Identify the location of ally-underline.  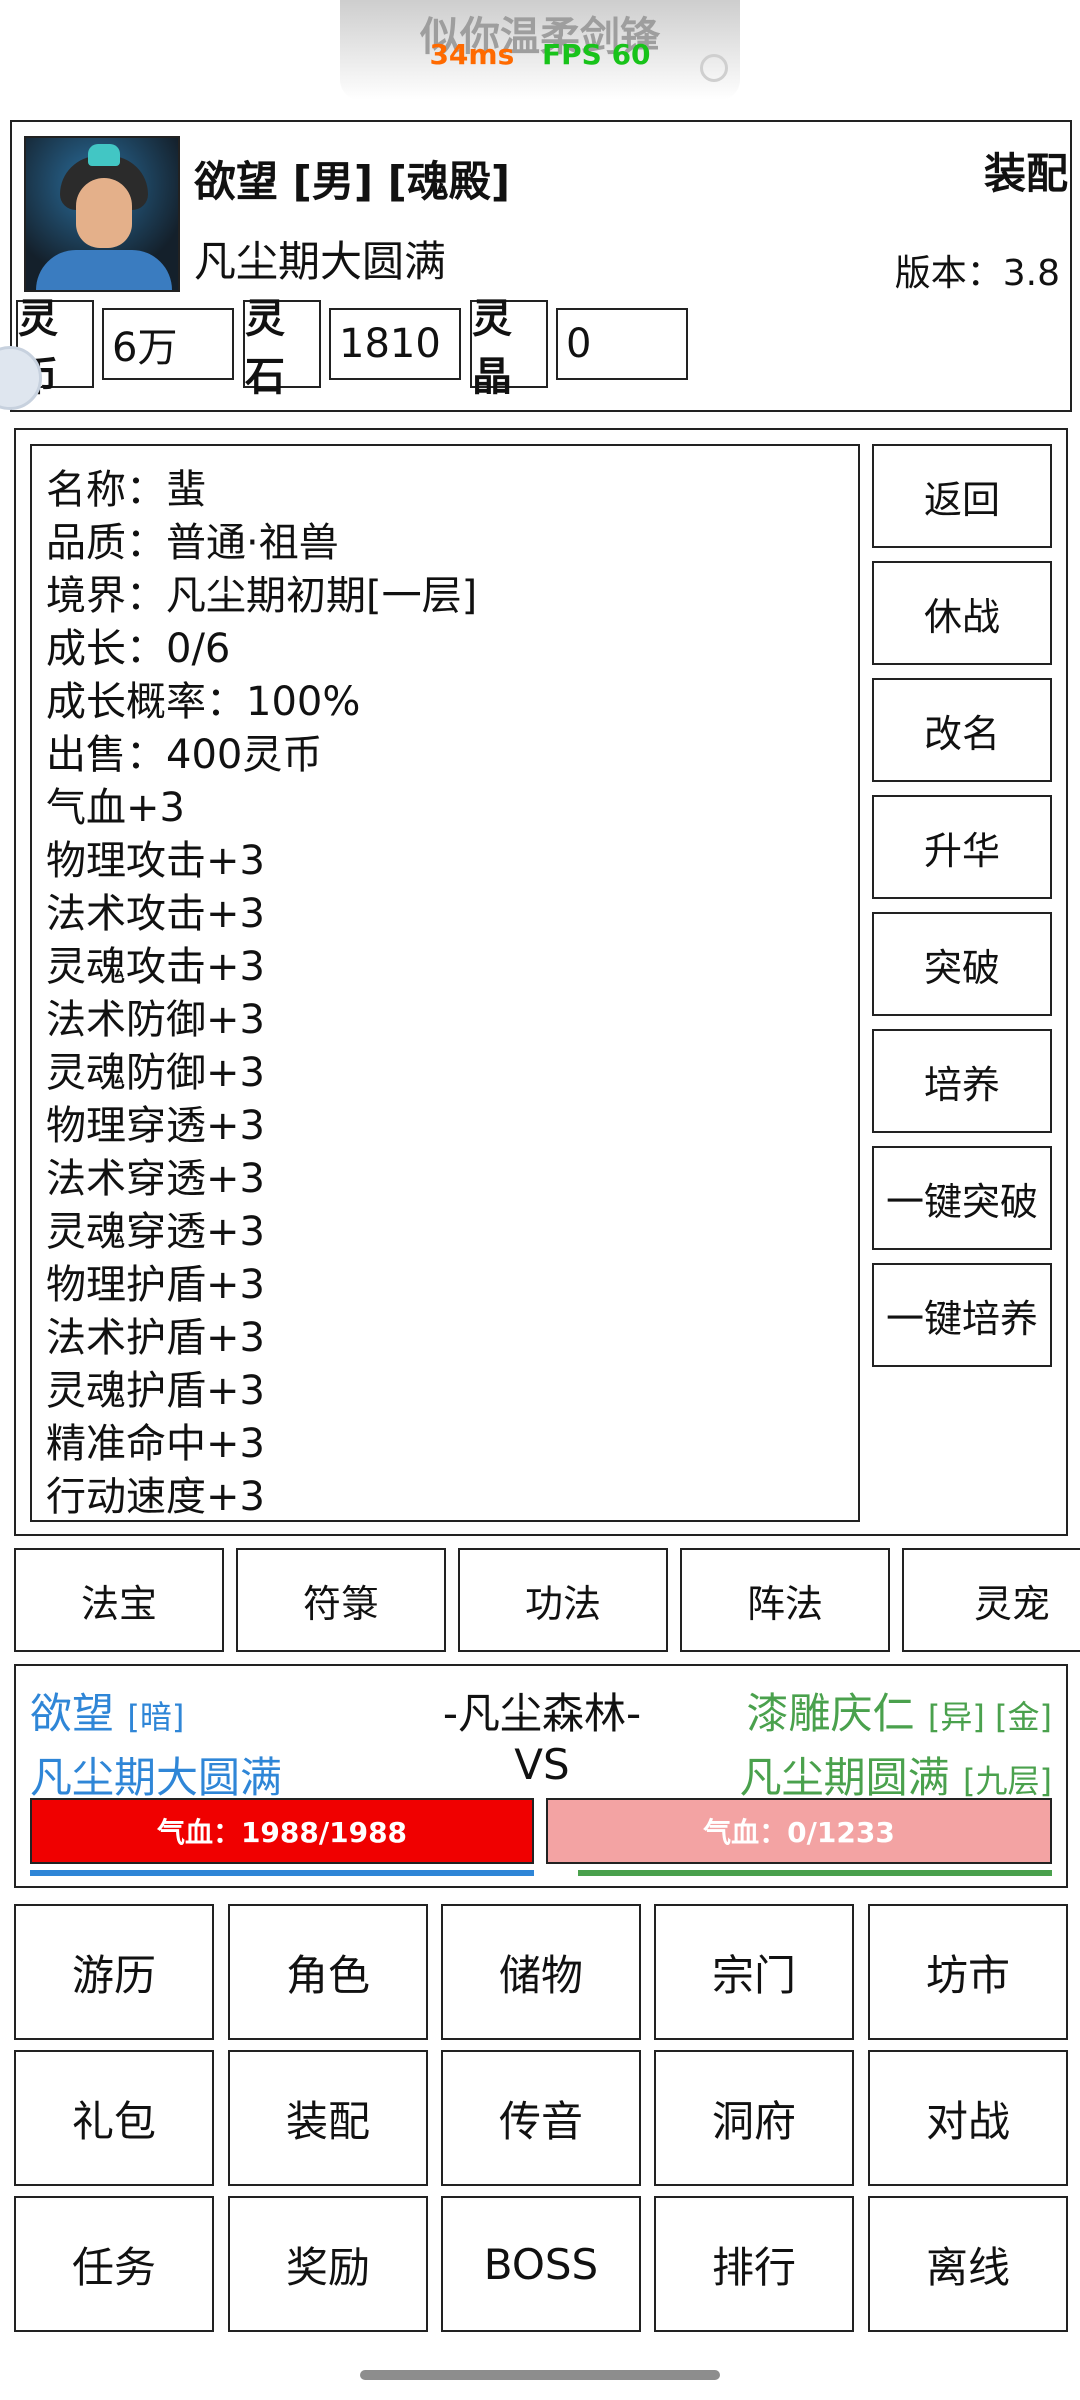
(282, 1873).